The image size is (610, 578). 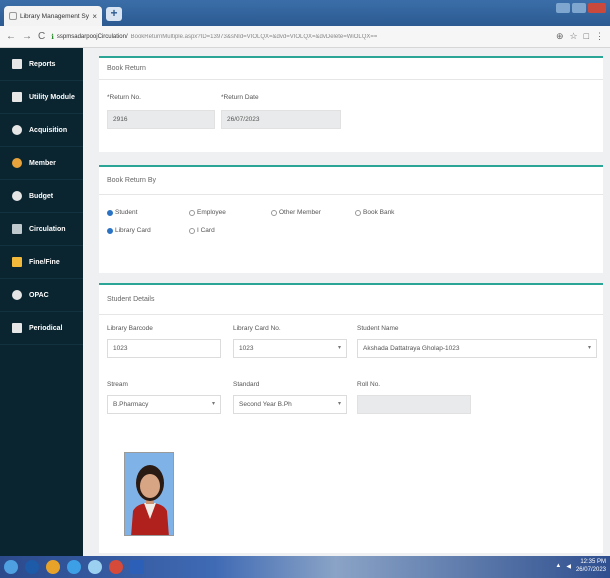 I want to click on bookmark-star-icon: ☆, so click(x=573, y=36).